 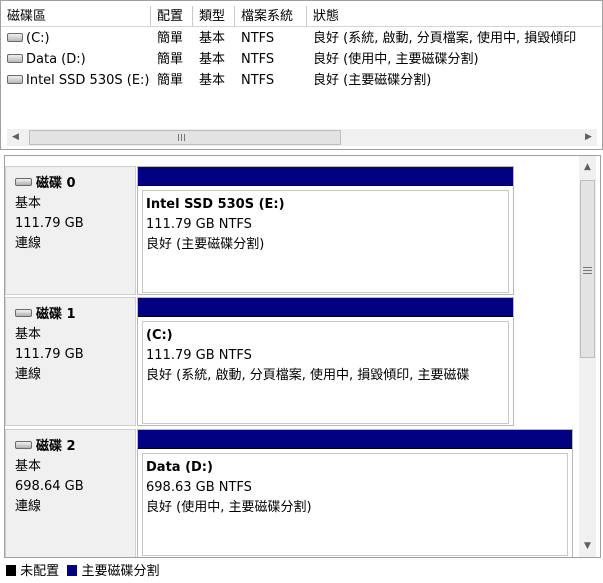 What do you see at coordinates (172, 16) in the screenshot?
I see `column-layout: 配置` at bounding box center [172, 16].